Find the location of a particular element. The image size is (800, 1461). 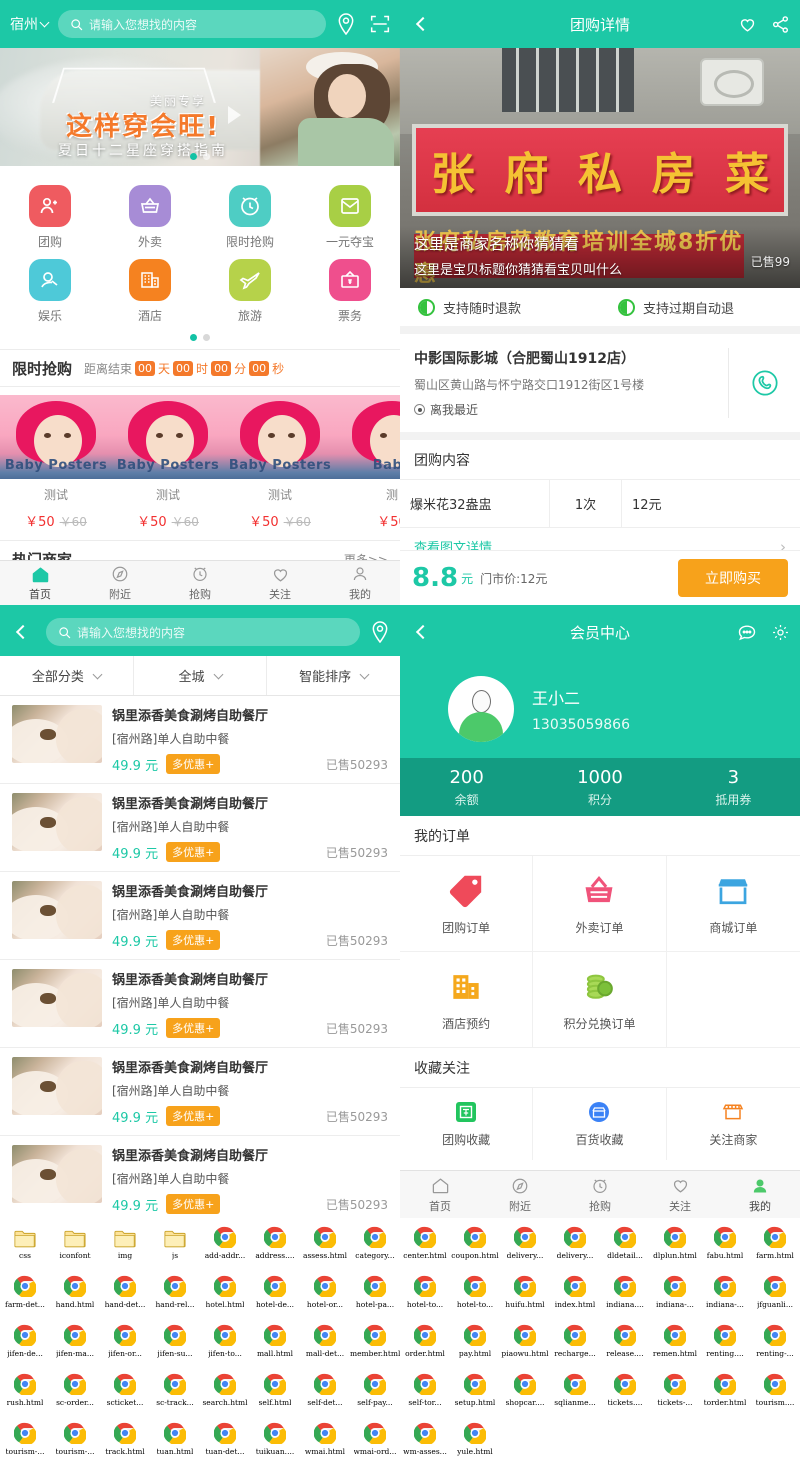

html-file-item: tuan.html is located at coordinates (175, 1439).